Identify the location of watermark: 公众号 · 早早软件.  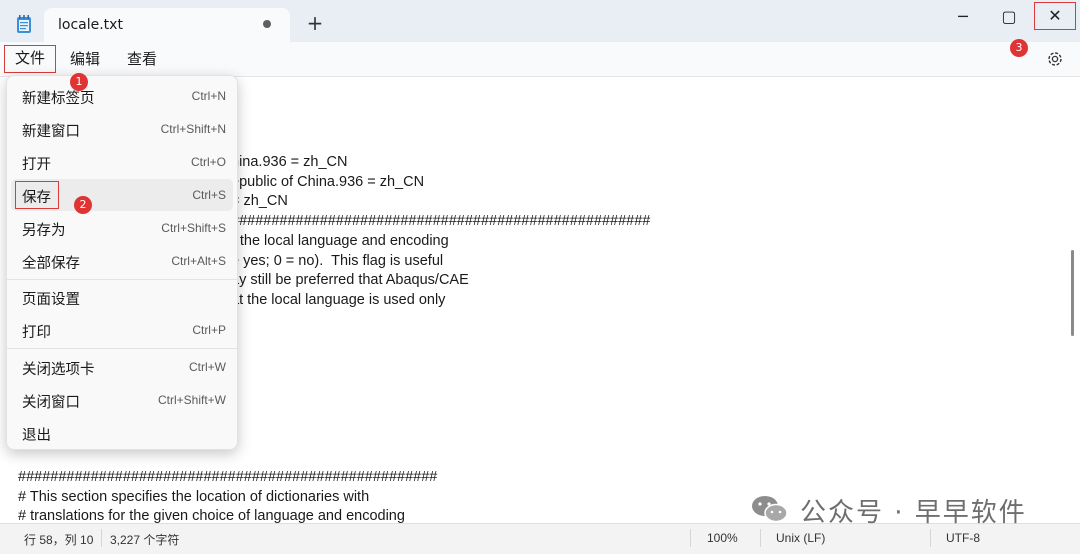
(900, 510).